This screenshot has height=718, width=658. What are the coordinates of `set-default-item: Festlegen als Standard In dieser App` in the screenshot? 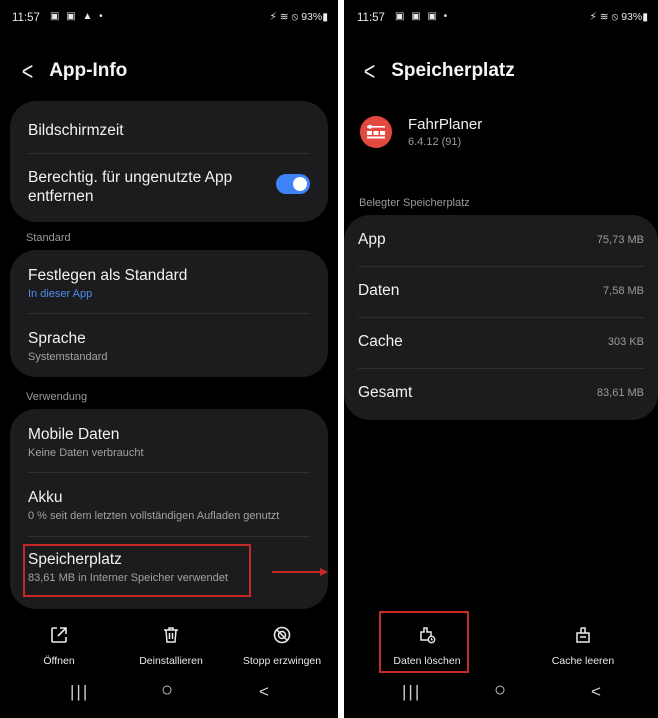 It's located at (169, 283).